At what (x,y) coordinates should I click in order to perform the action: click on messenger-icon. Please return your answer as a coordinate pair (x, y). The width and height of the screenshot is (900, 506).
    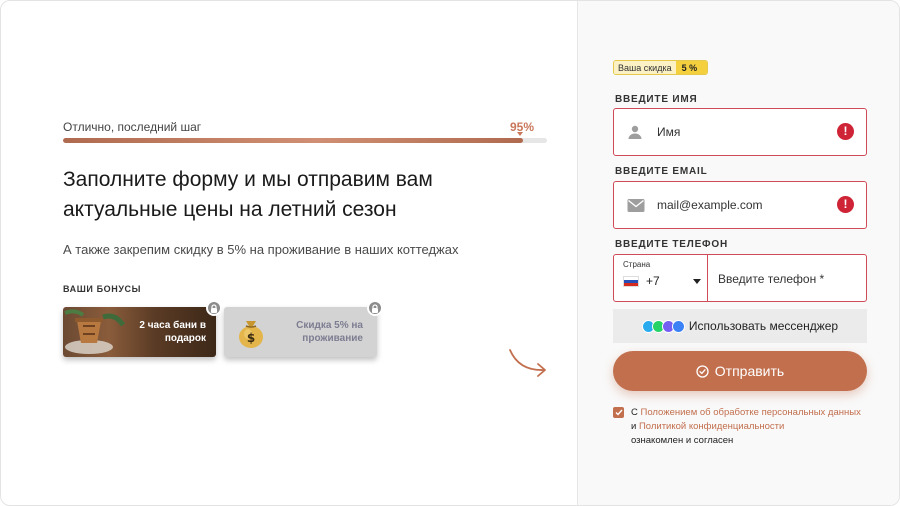
    Looking at the image, I should click on (678, 326).